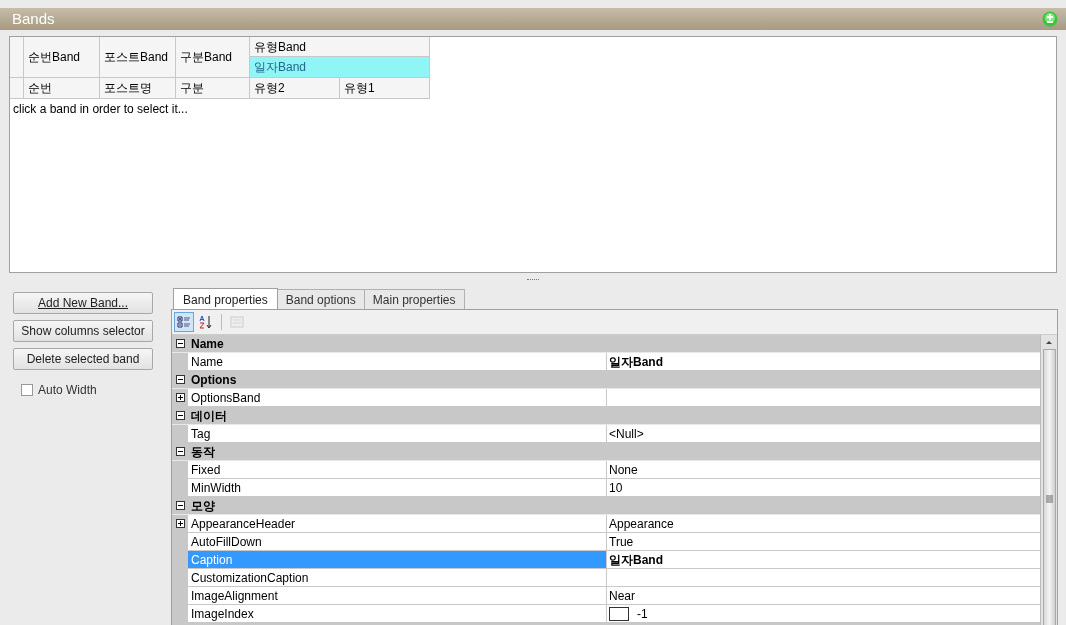 This screenshot has height=625, width=1066. What do you see at coordinates (397, 469) in the screenshot?
I see `property-name: Fixed` at bounding box center [397, 469].